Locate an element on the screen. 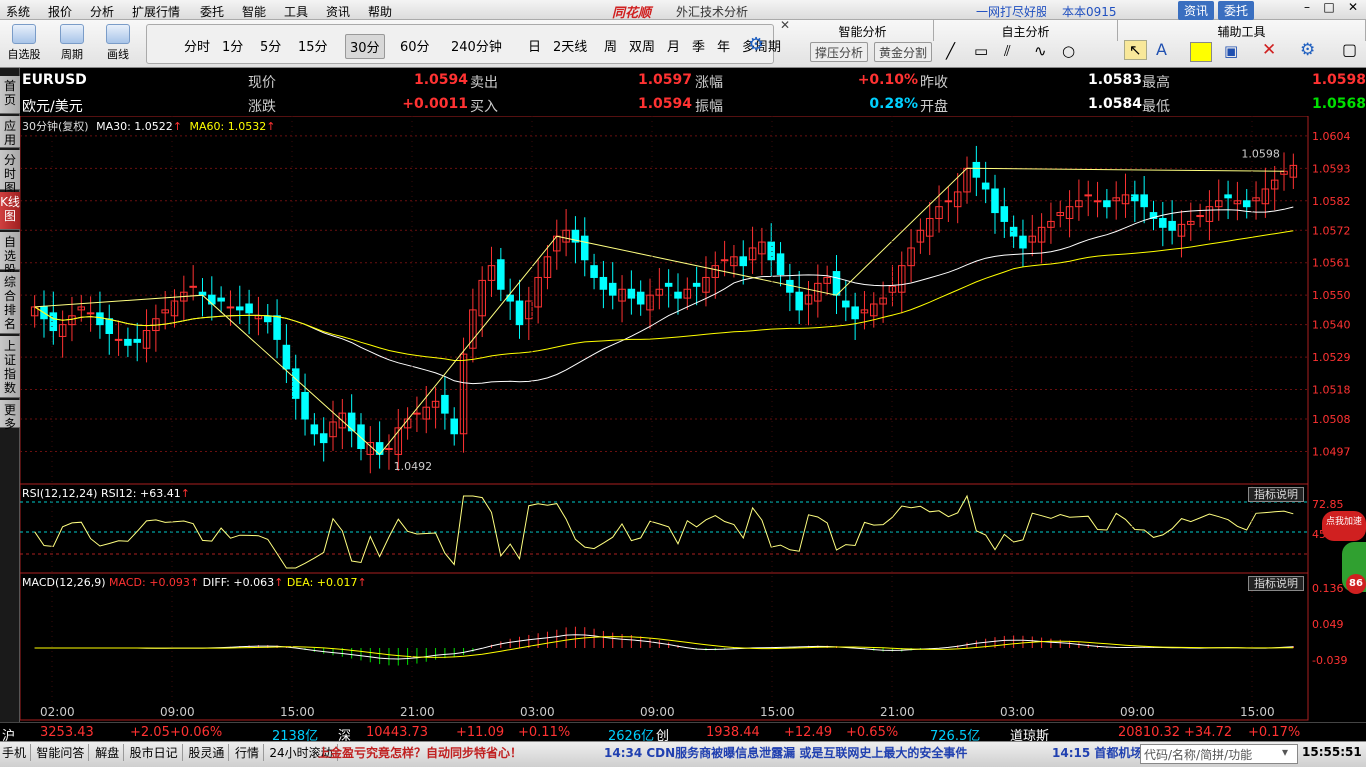 Image resolution: width=1366 pixels, height=767 pixels. menu-item: 智能 is located at coordinates (254, 10).